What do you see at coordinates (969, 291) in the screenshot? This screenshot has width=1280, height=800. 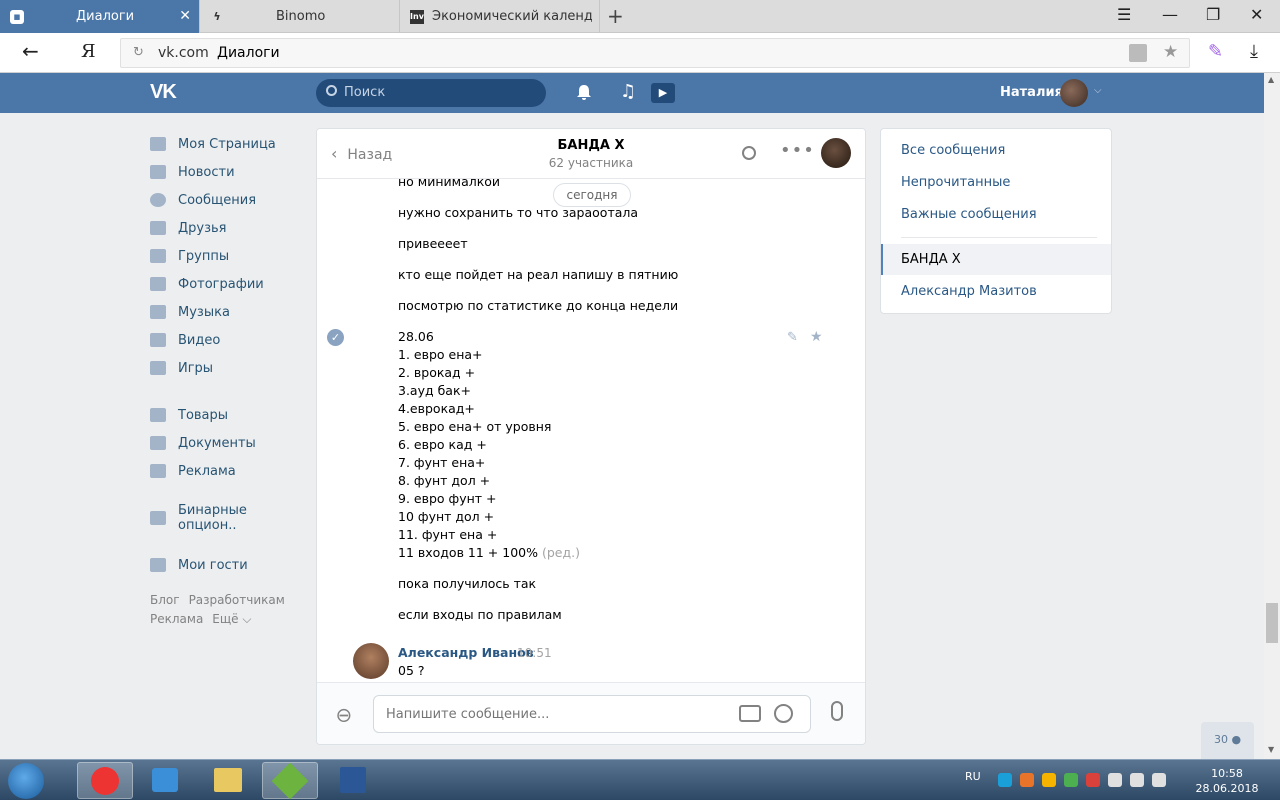 I see `chat-item: Александр Мазитов` at bounding box center [969, 291].